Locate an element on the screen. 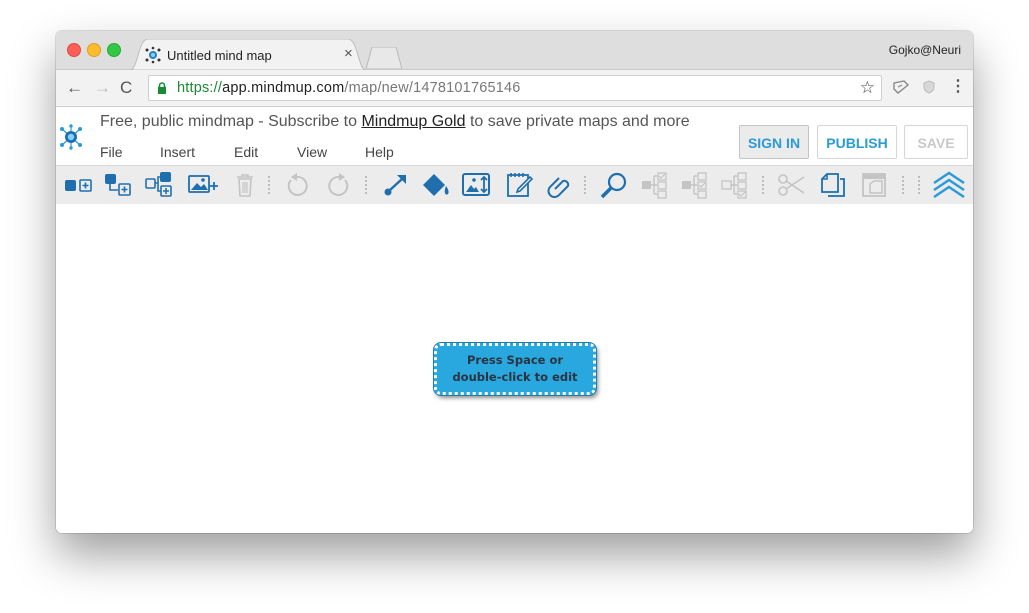  add-parent-icon is located at coordinates (160, 185).